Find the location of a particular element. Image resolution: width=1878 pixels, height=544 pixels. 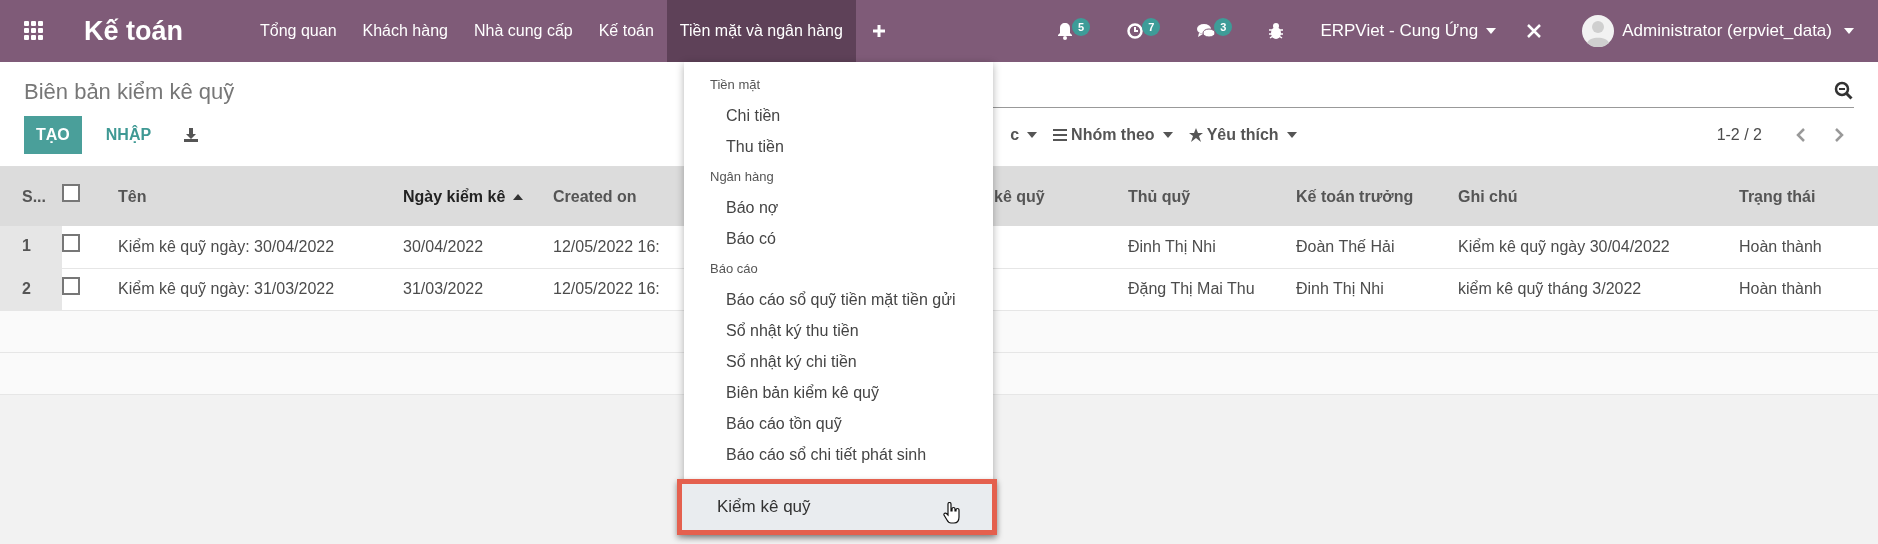

avatar-icon is located at coordinates (1598, 31).